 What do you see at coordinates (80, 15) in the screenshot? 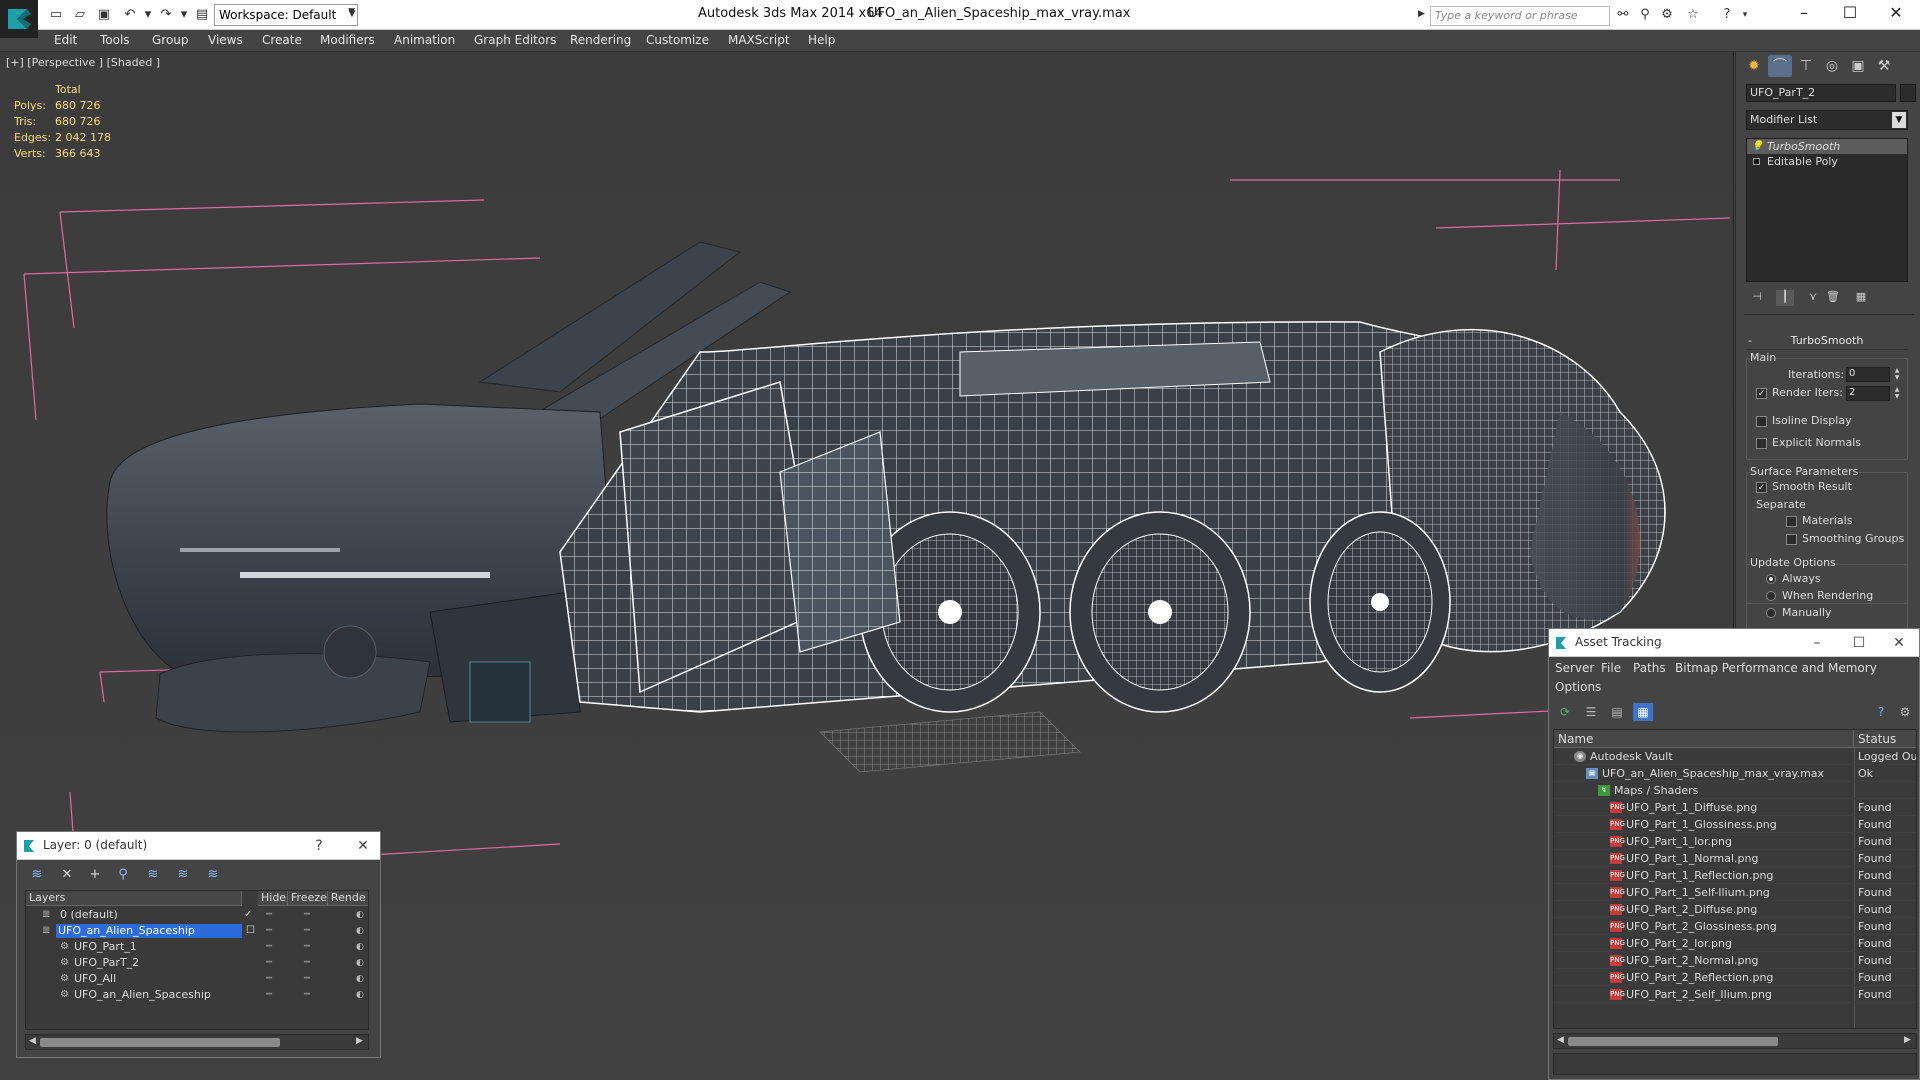
I see `open-file-icon: ▱` at bounding box center [80, 15].